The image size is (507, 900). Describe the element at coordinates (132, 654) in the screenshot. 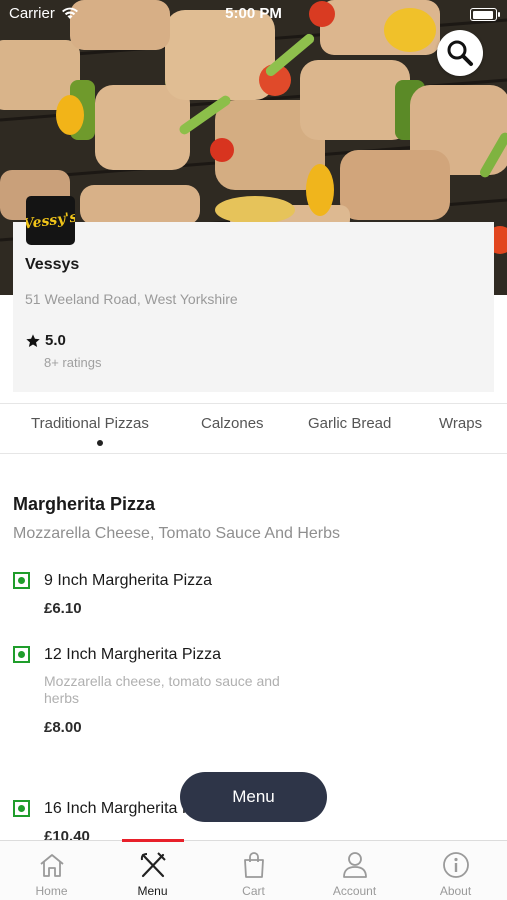

I see `item-name: 12 Inch Margherita Pizza` at that location.